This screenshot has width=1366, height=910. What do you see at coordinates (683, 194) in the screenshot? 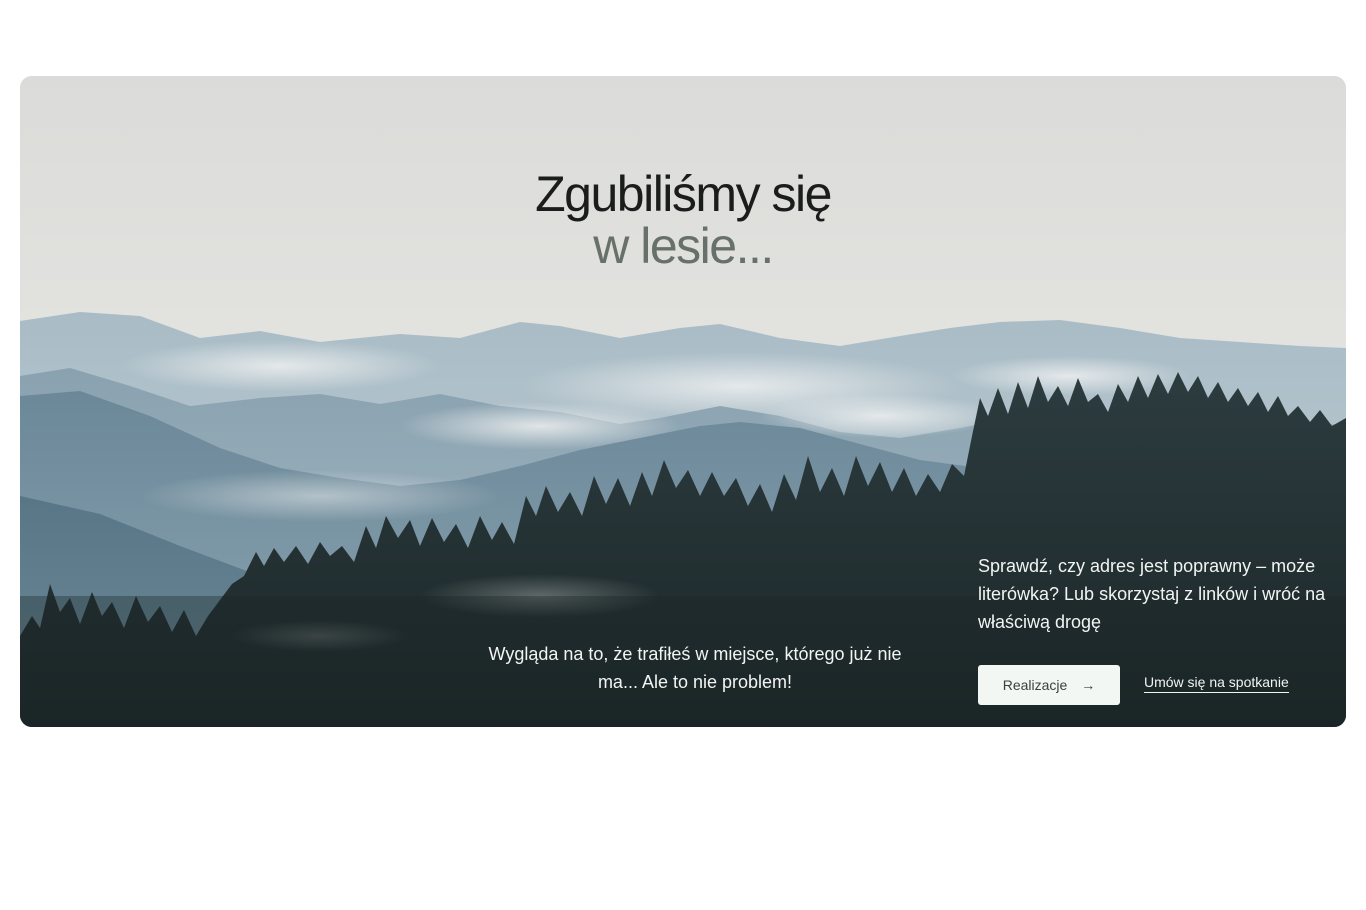
I see `title-line-1: Zgubiliśmy się` at bounding box center [683, 194].